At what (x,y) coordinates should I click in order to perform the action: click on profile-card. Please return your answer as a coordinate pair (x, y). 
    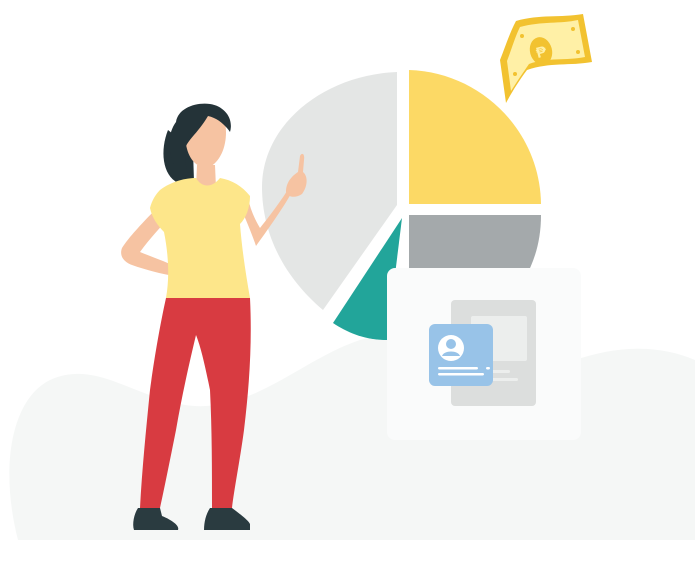
    Looking at the image, I should click on (461, 355).